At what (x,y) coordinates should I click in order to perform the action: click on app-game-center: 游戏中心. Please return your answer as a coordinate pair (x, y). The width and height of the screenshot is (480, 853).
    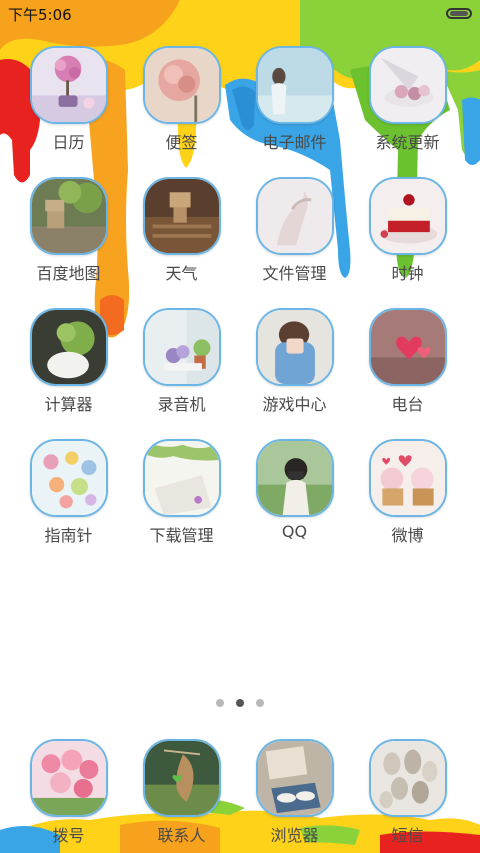
    Looking at the image, I should click on (294, 362).